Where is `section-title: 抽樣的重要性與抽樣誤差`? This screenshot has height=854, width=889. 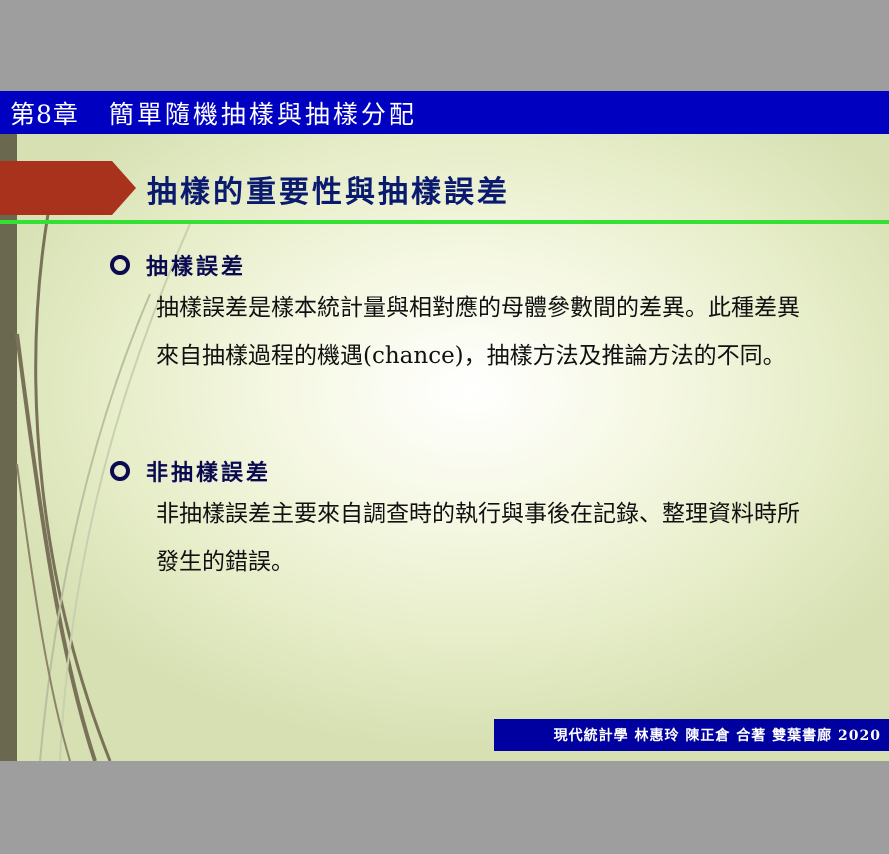 section-title: 抽樣的重要性與抽樣誤差 is located at coordinates (328, 192).